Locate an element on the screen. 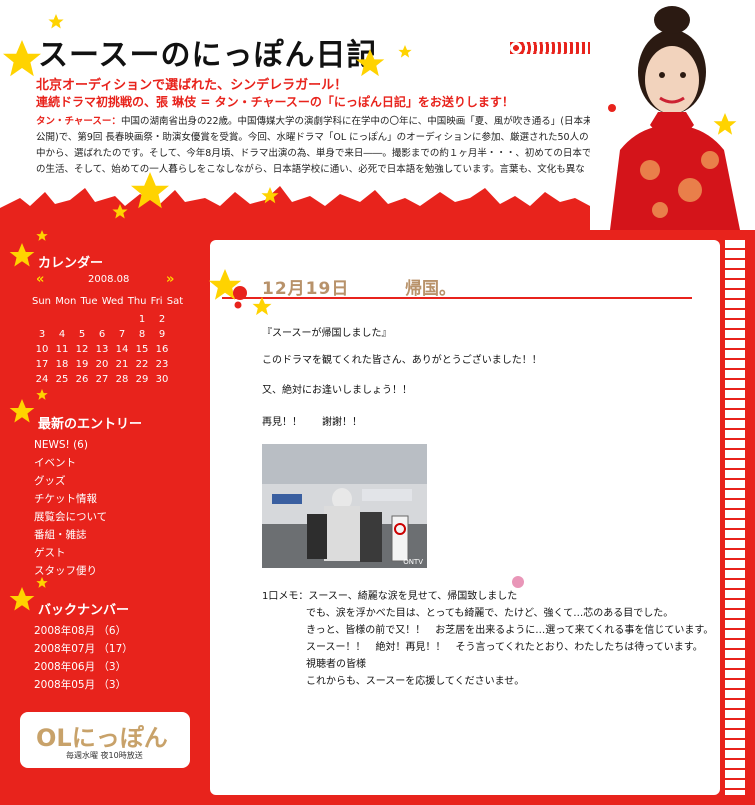  banner-title: OLにっぽん is located at coordinates (102, 738).